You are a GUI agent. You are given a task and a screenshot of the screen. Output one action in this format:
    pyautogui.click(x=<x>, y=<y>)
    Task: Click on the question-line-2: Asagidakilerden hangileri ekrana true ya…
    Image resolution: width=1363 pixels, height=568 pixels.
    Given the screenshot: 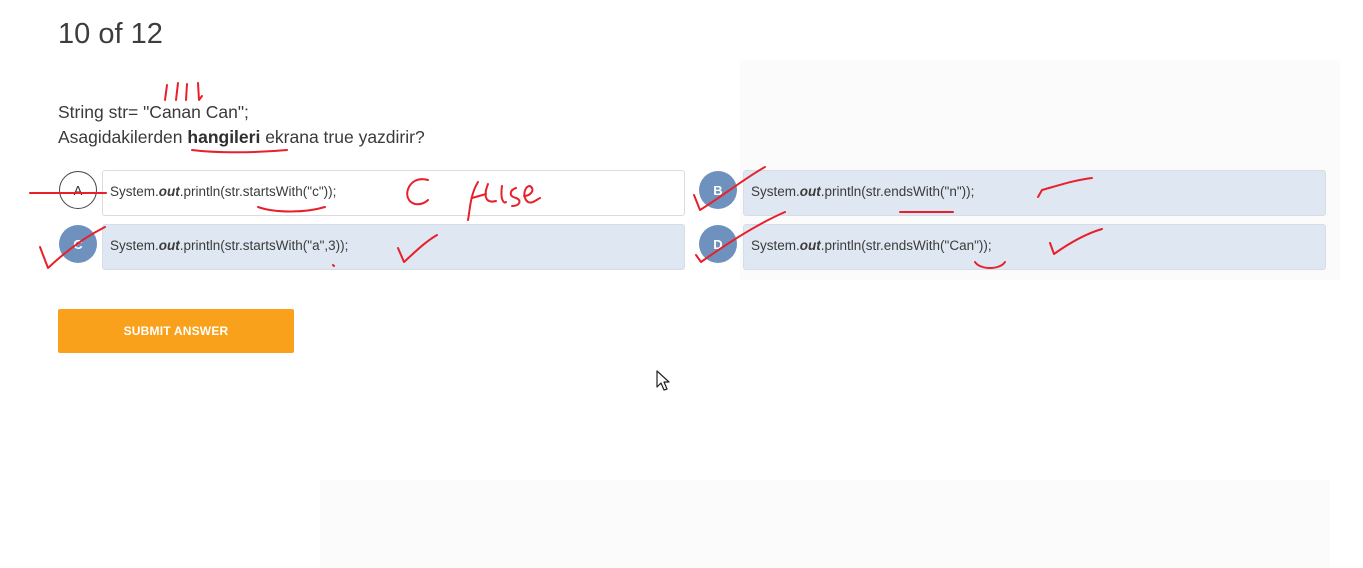 What is the action you would take?
    pyautogui.click(x=241, y=137)
    